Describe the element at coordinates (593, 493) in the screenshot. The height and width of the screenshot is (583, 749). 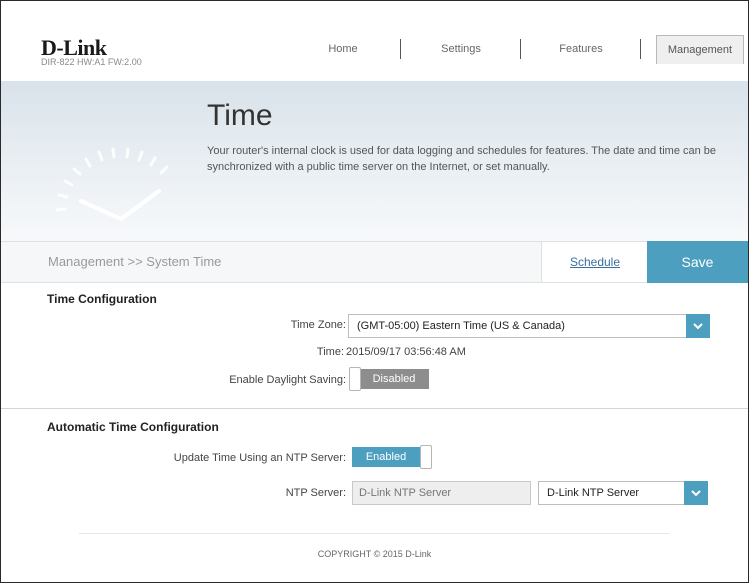
I see `ntp-server-select-value: D-Link NTP Server` at that location.